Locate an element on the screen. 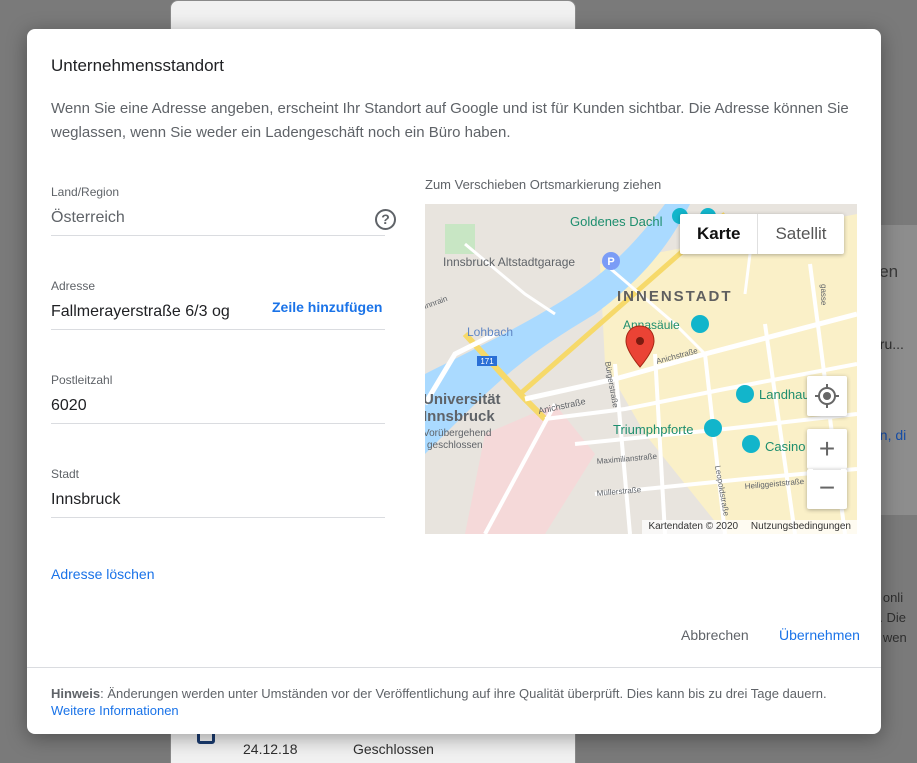 This screenshot has height=763, width=917. address-label: Adresse is located at coordinates (73, 286).